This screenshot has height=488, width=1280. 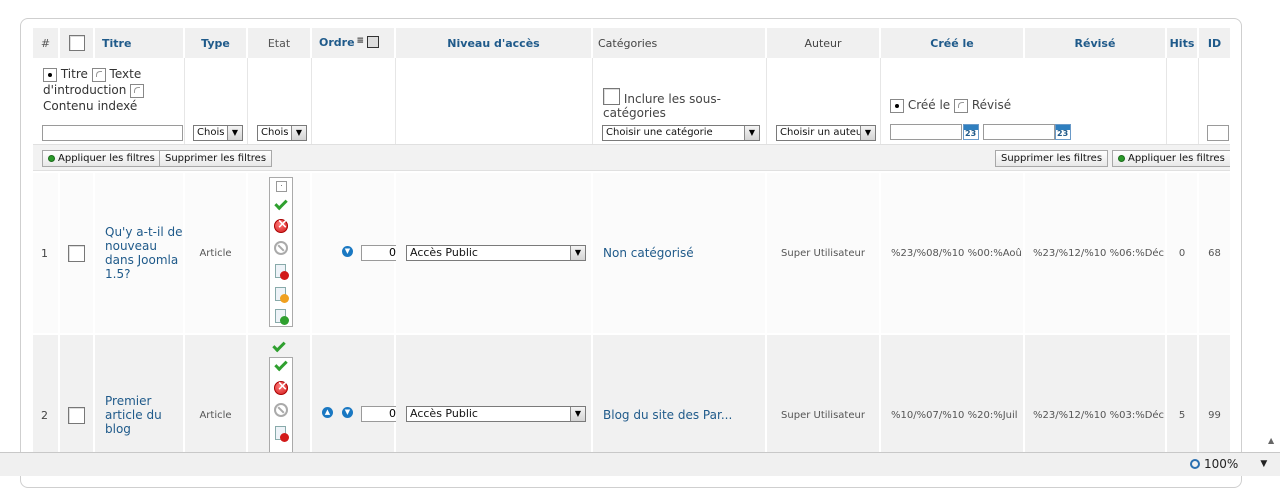 I want to click on date-from-input, so click(x=926, y=132).